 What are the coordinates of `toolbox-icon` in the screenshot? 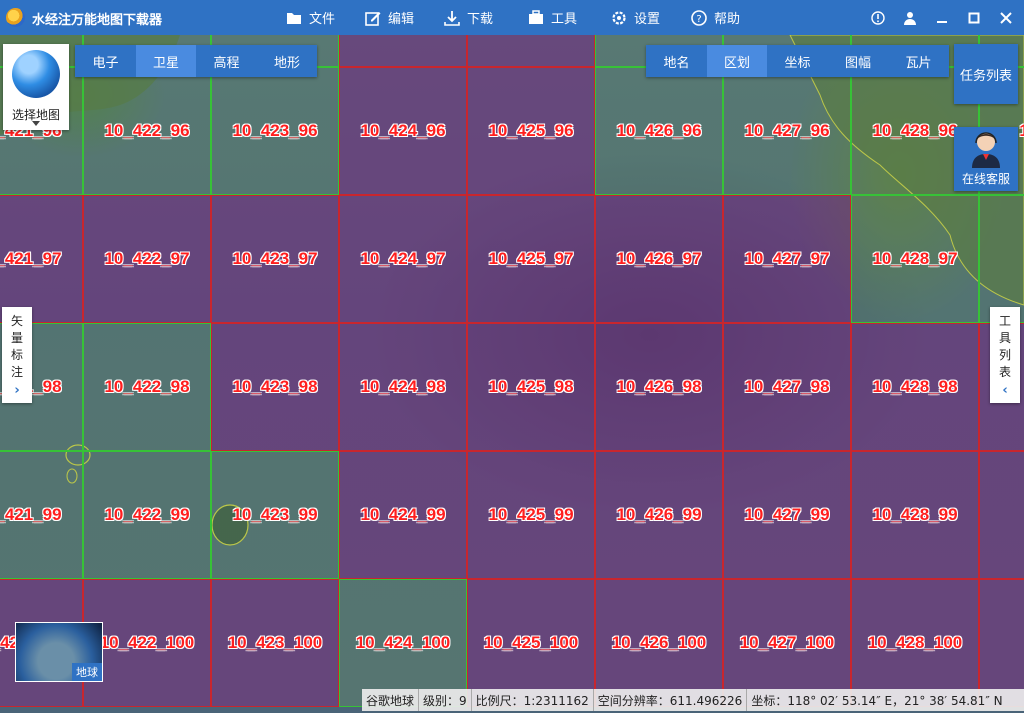 It's located at (536, 18).